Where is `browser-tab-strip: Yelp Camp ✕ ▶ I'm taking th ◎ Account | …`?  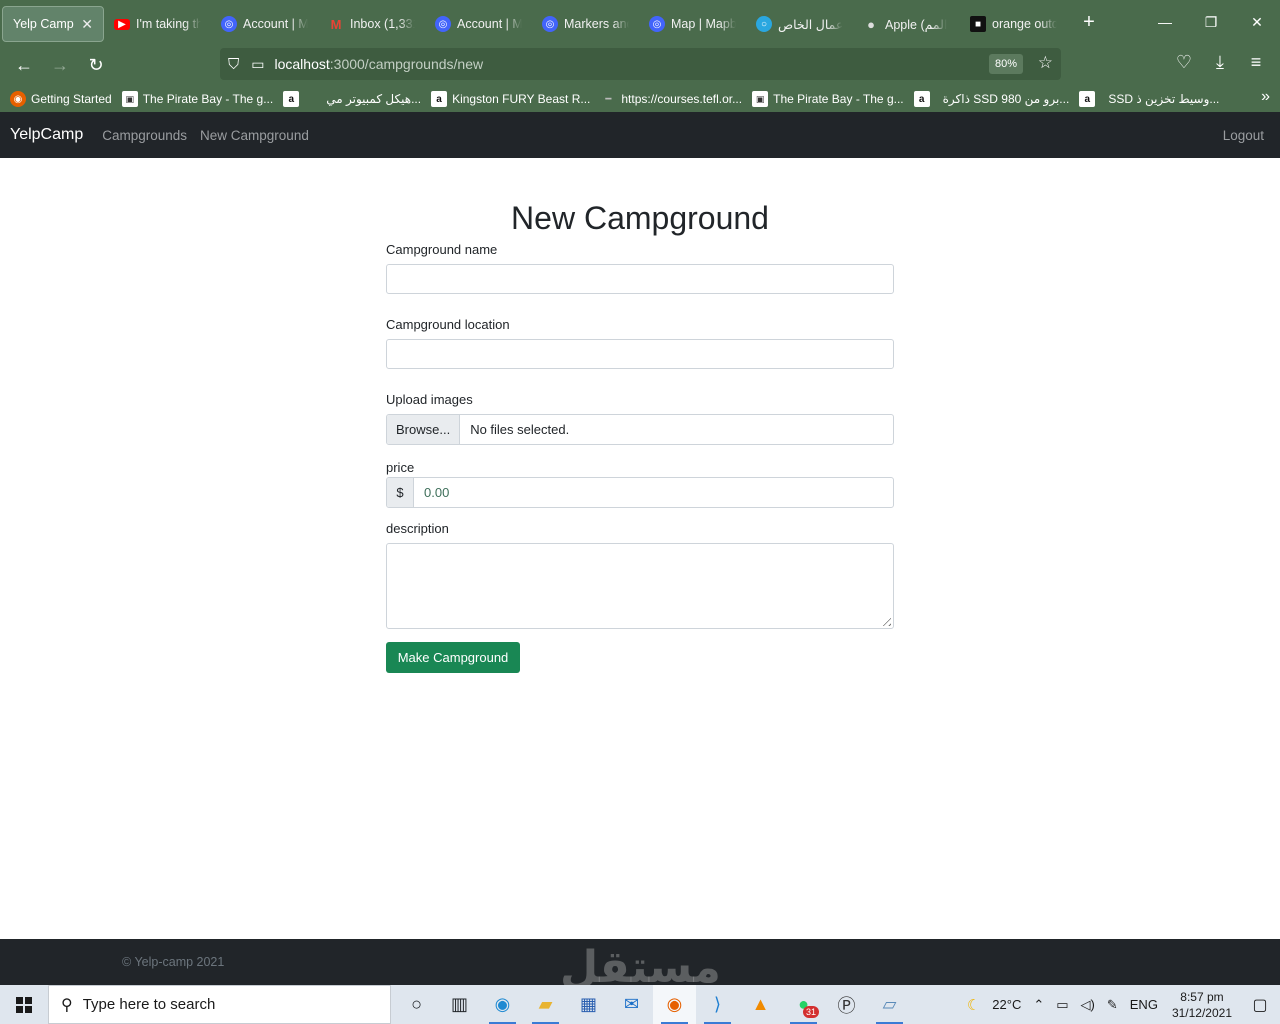
browser-tab-strip: Yelp Camp ✕ ▶ I'm taking th ◎ Account | … is located at coordinates (640, 22).